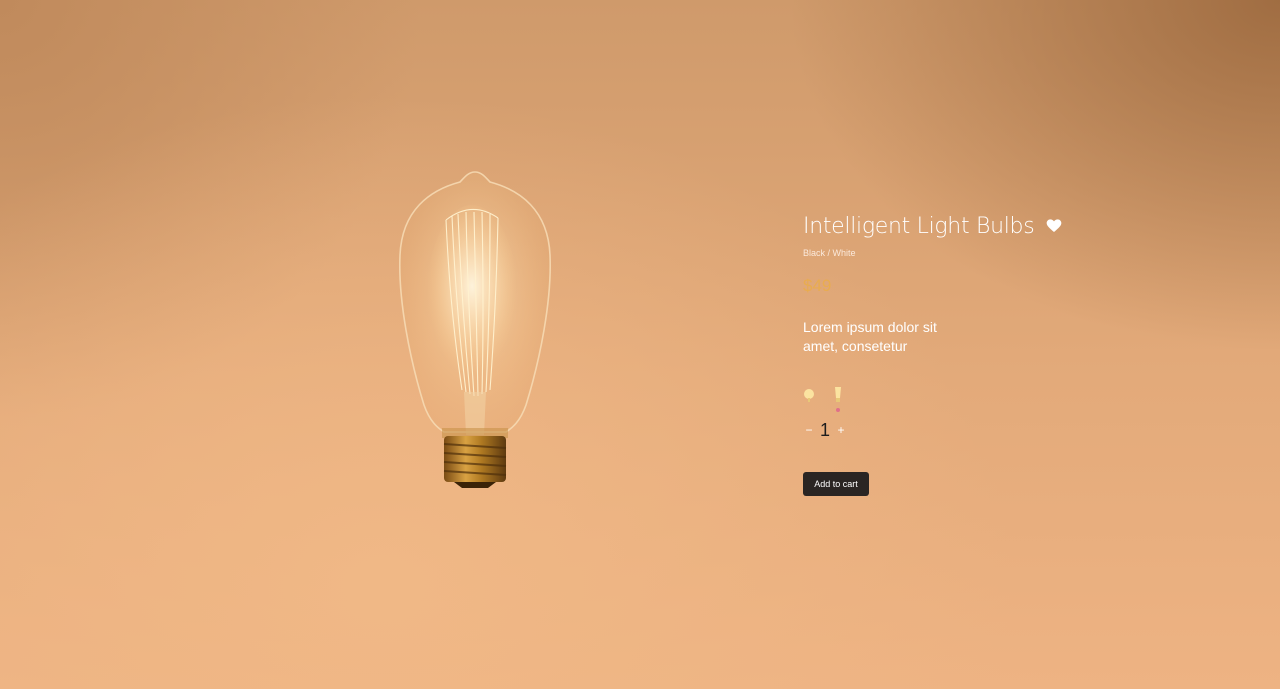 The height and width of the screenshot is (689, 1280). Describe the element at coordinates (841, 430) in the screenshot. I see `quantity-increment-button: +` at that location.